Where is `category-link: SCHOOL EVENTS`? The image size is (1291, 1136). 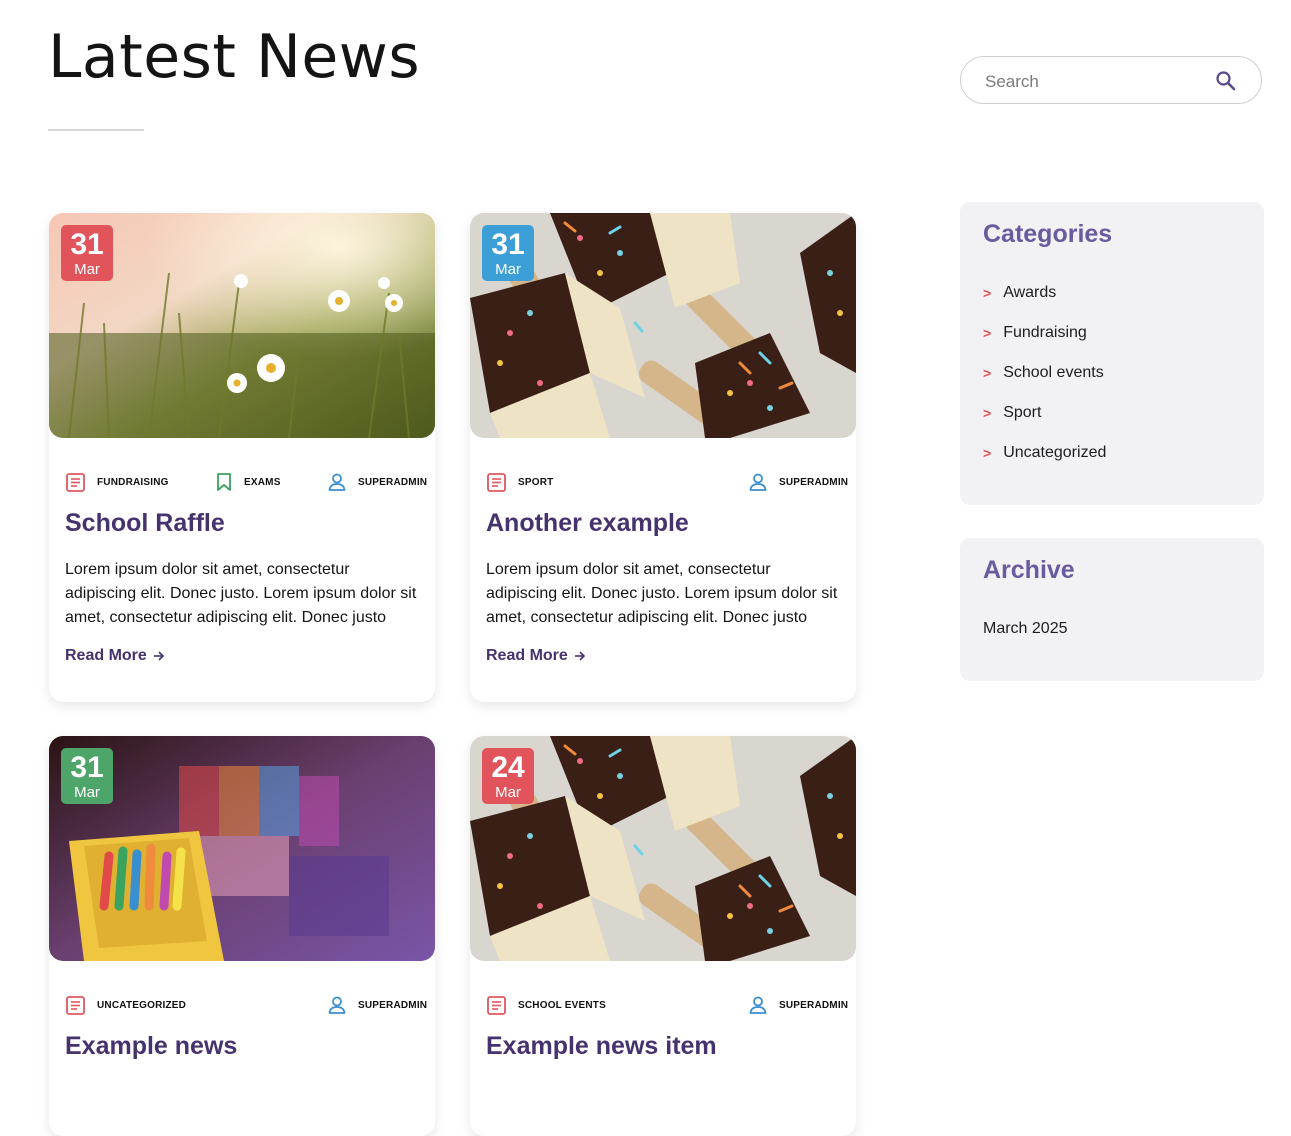
category-link: SCHOOL EVENTS is located at coordinates (546, 1005).